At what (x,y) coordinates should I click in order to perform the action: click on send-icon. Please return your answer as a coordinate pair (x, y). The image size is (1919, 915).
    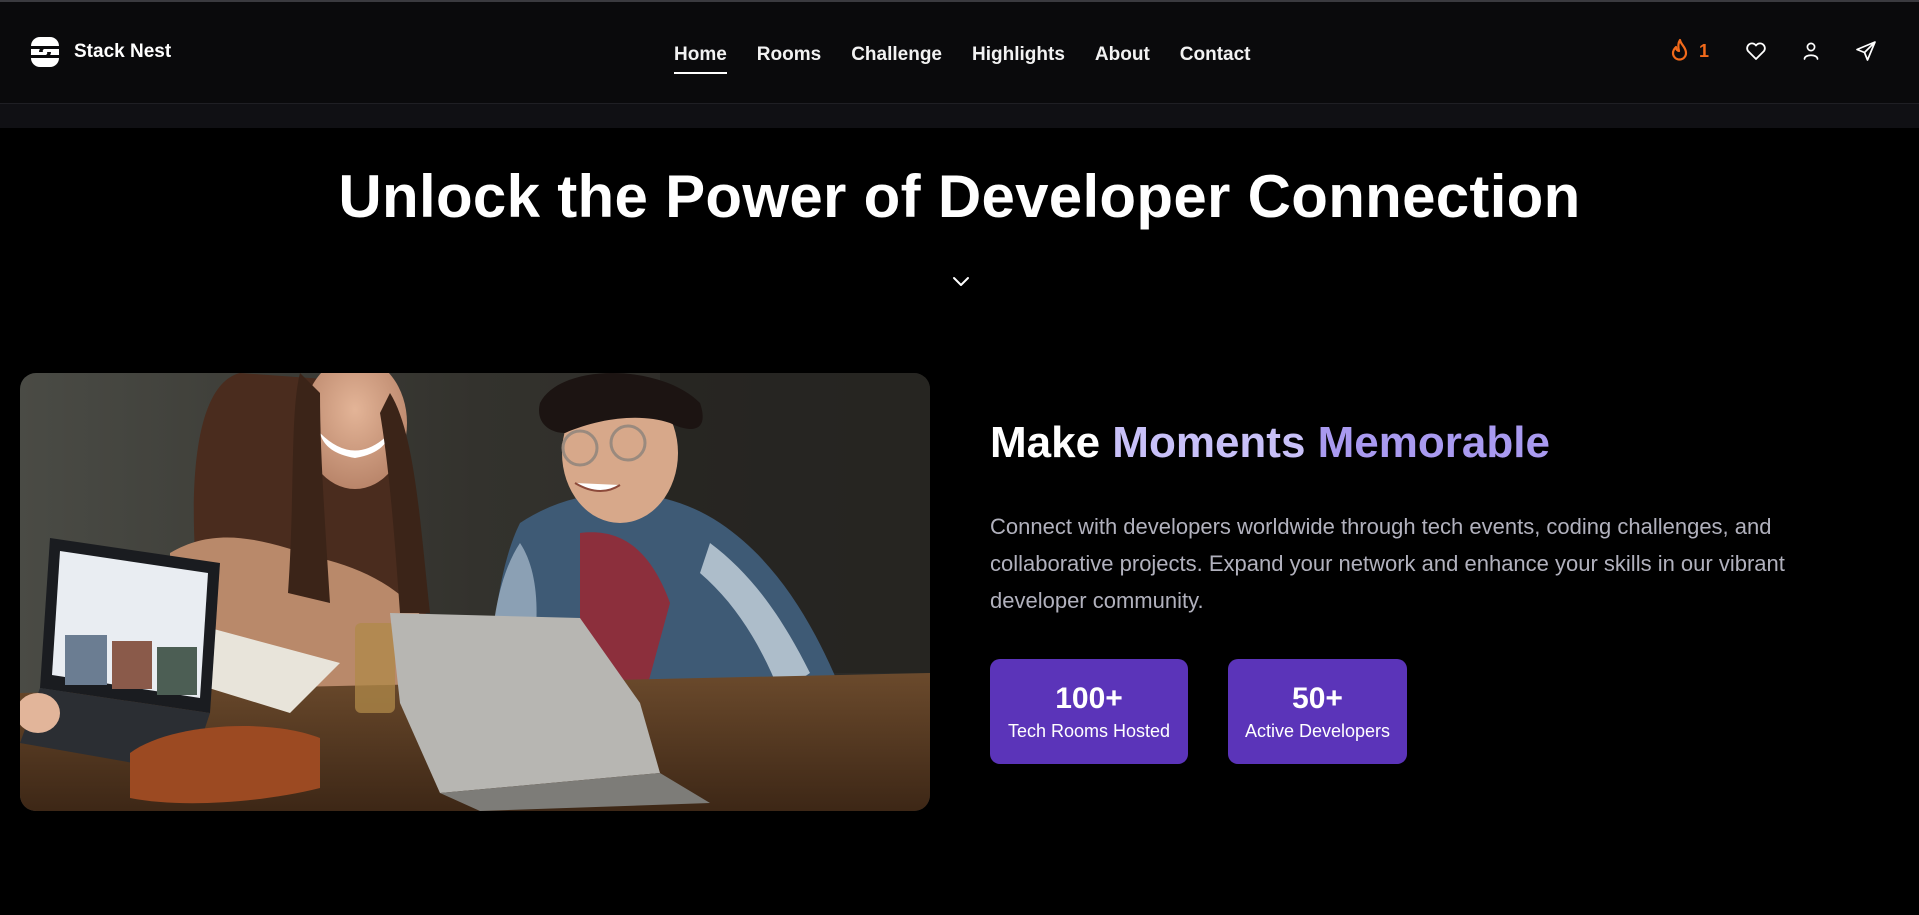
    Looking at the image, I should click on (1866, 51).